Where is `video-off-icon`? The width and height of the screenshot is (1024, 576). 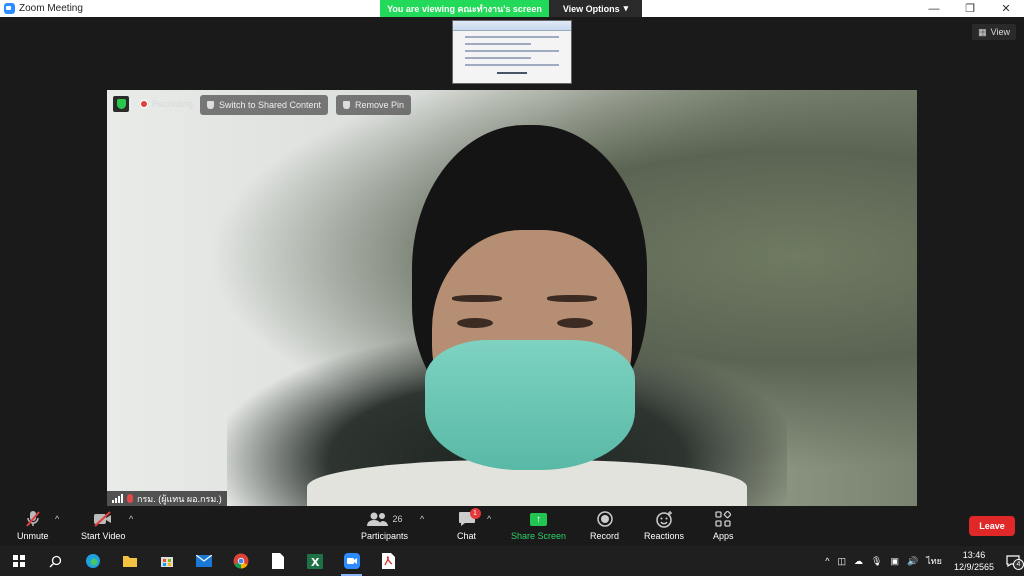 video-off-icon is located at coordinates (103, 519).